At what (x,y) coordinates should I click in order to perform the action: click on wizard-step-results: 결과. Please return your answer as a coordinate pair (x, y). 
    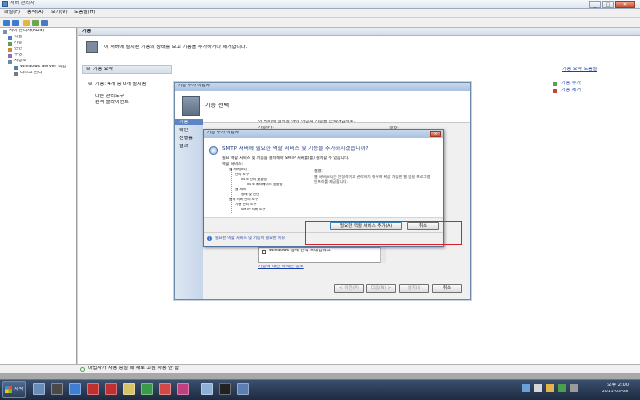
    Looking at the image, I should click on (184, 146).